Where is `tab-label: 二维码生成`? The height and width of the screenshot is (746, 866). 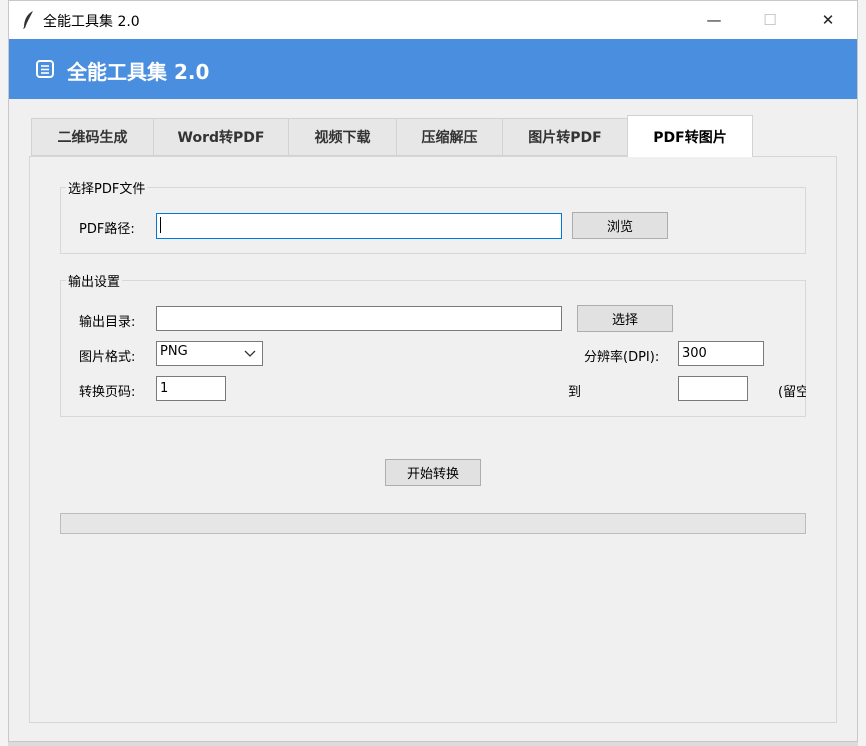 tab-label: 二维码生成 is located at coordinates (92, 138).